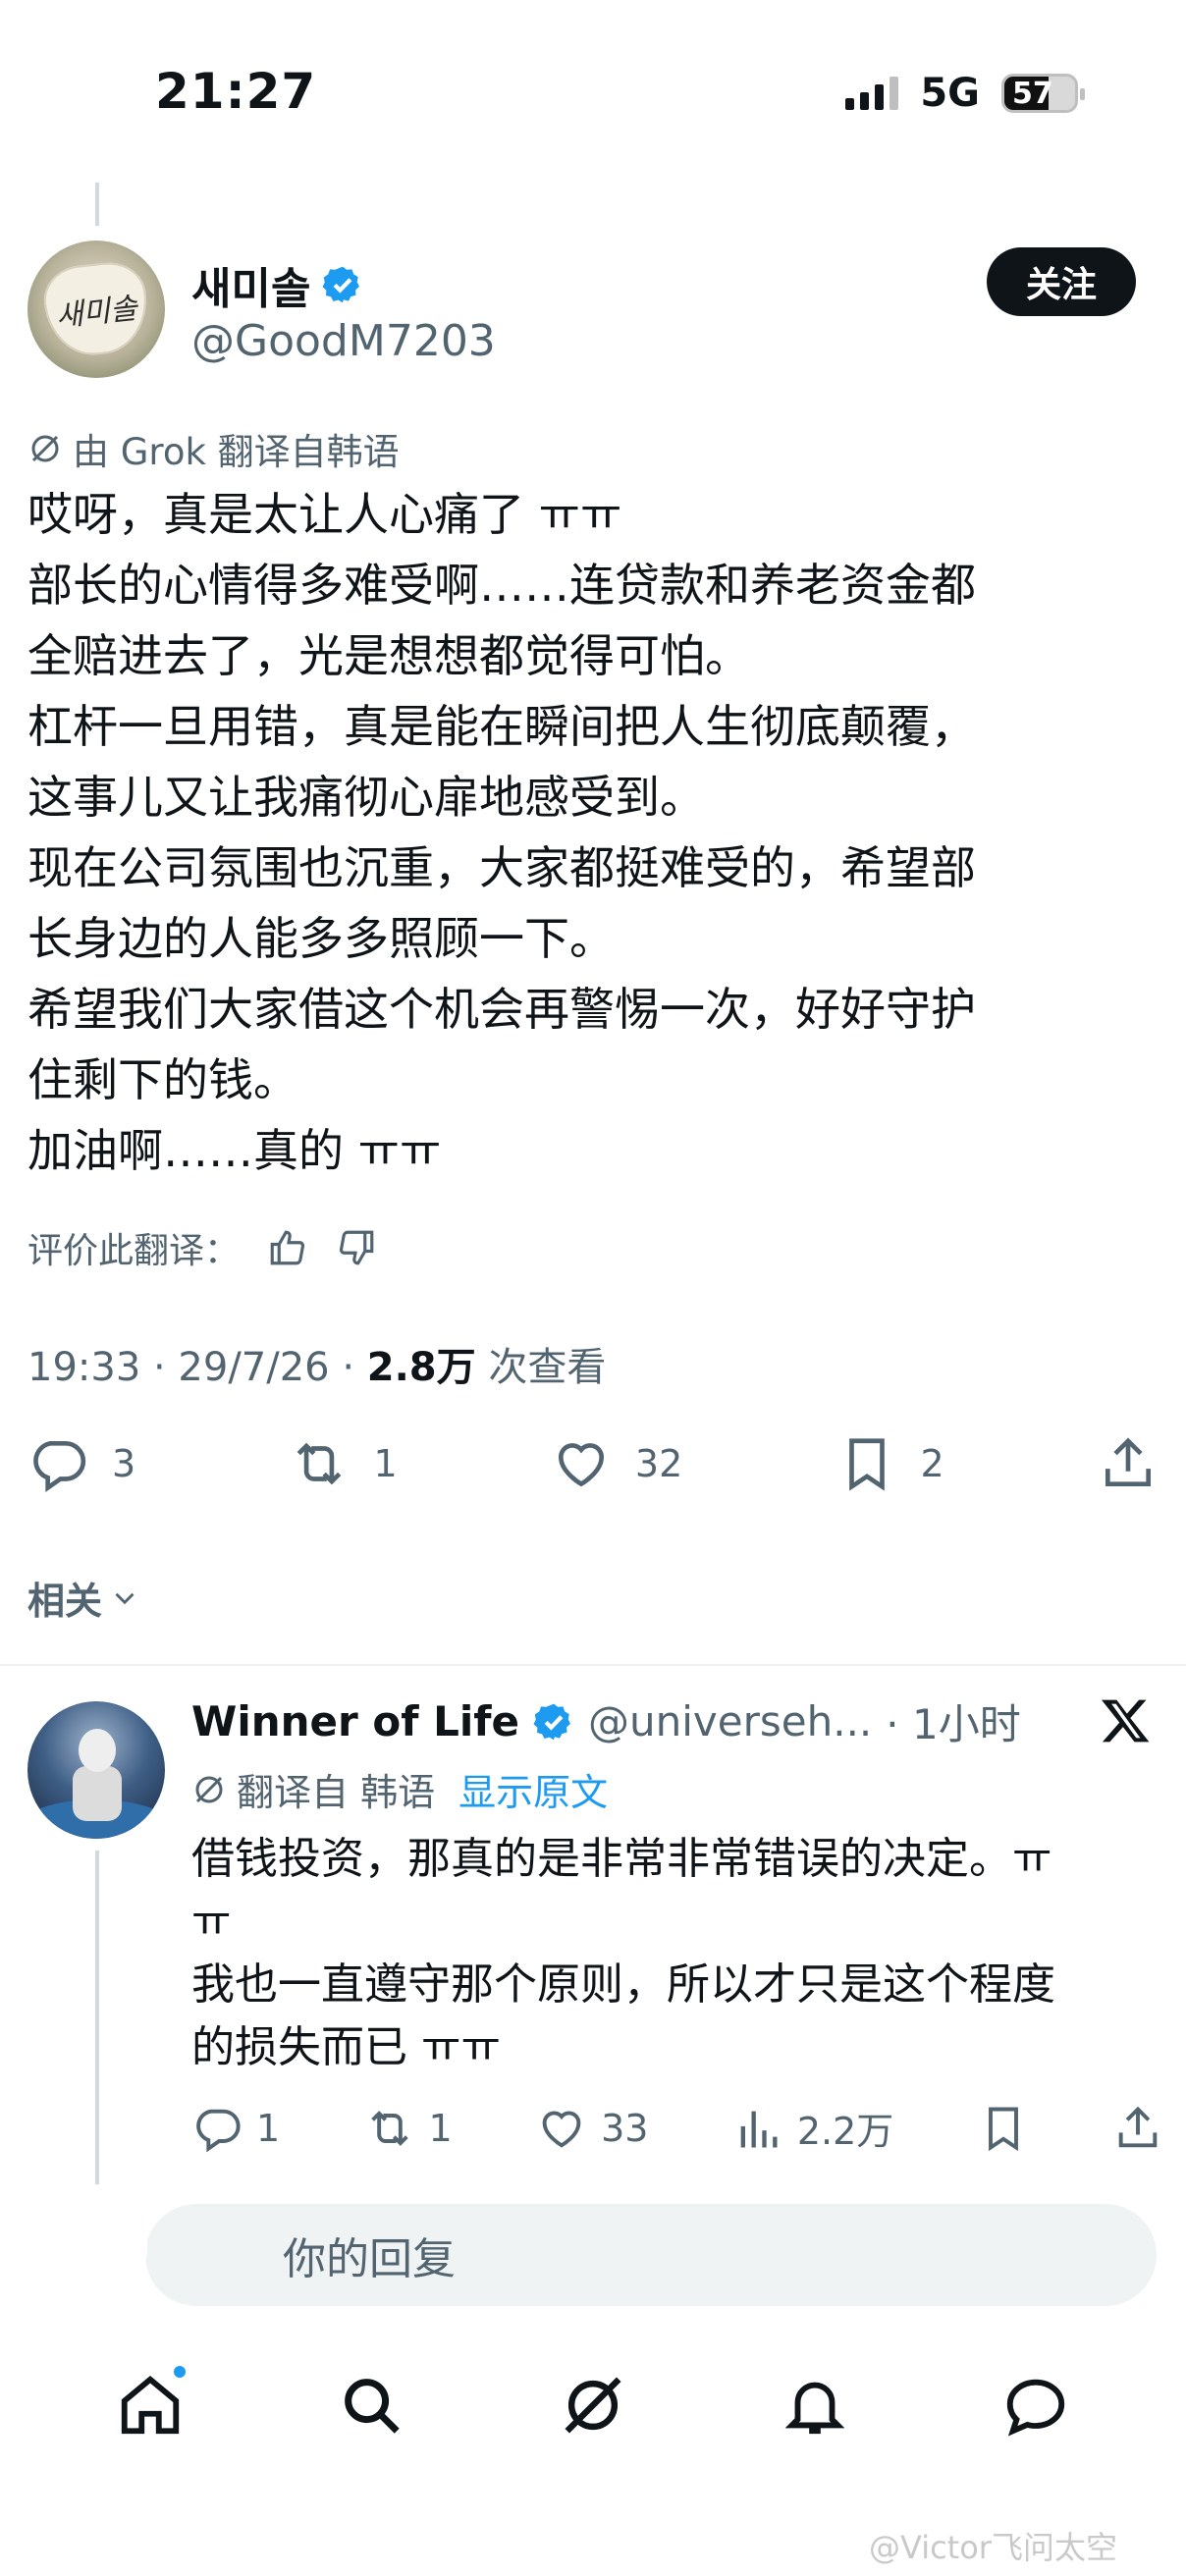  I want to click on my-avatar, so click(93, 2248).